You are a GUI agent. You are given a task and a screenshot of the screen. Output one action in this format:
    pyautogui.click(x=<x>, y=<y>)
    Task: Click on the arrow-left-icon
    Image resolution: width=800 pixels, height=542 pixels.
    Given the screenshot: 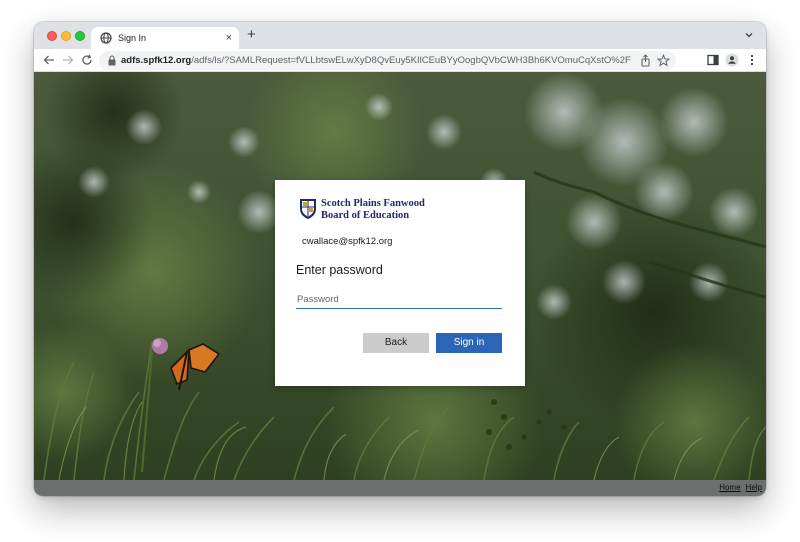 What is the action you would take?
    pyautogui.click(x=49, y=60)
    